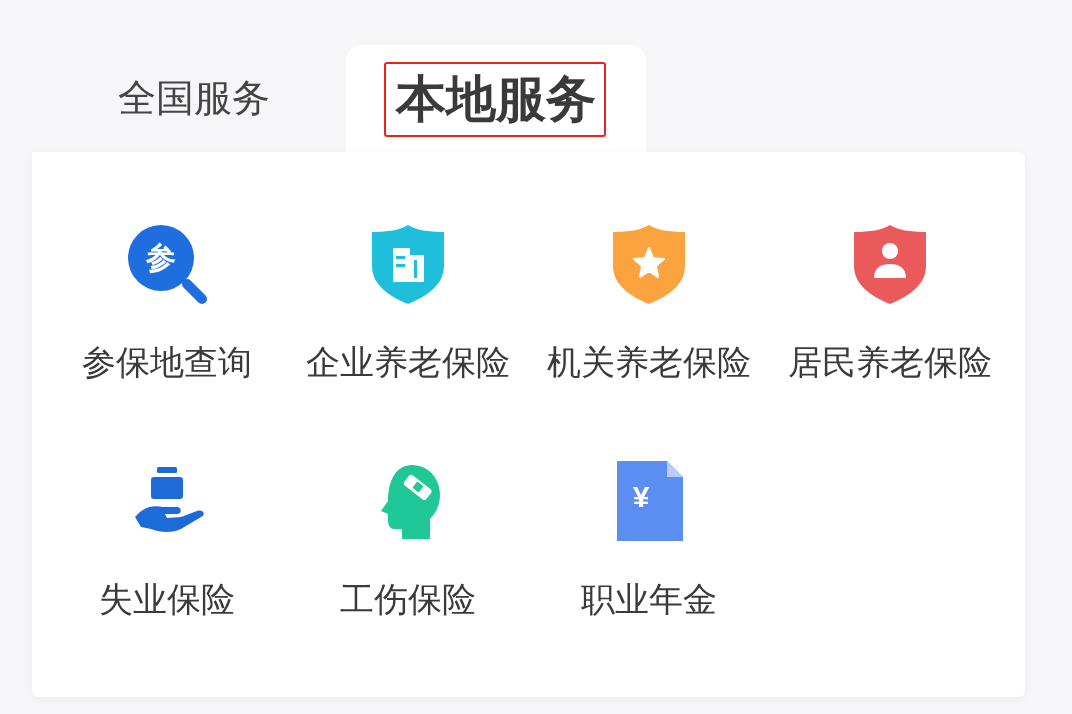  What do you see at coordinates (167, 301) in the screenshot?
I see `service-tile: 参 参保地查询` at bounding box center [167, 301].